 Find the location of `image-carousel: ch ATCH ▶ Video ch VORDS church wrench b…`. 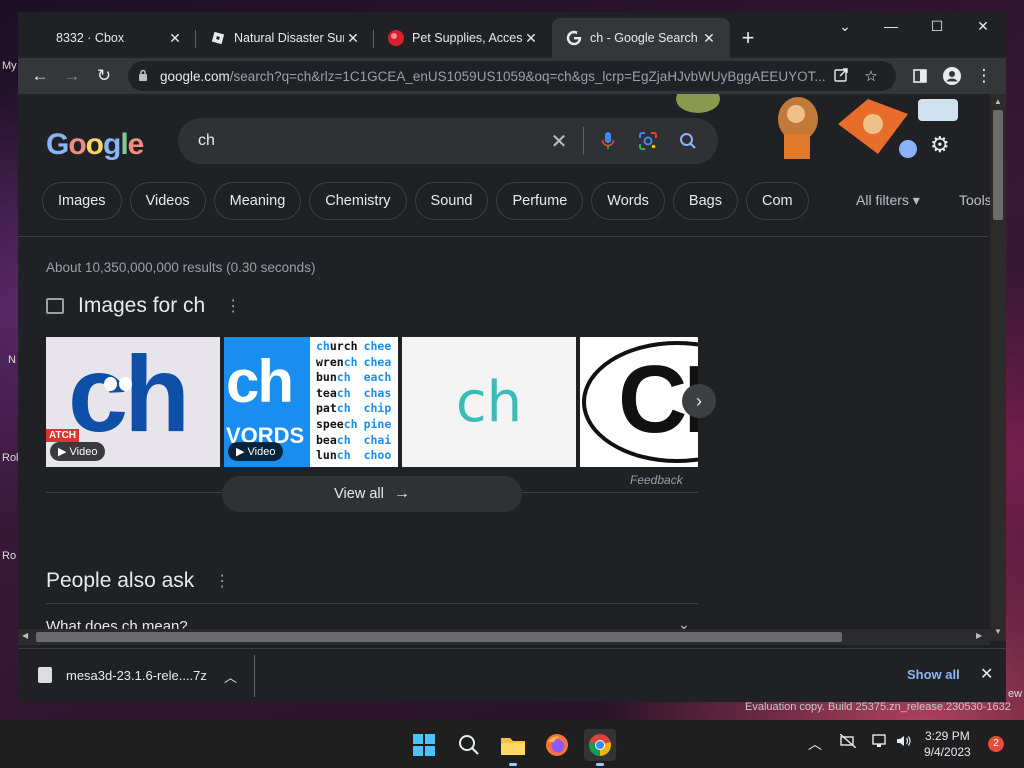

image-carousel: ch ATCH ▶ Video ch VORDS church wrench b… is located at coordinates (372, 402).